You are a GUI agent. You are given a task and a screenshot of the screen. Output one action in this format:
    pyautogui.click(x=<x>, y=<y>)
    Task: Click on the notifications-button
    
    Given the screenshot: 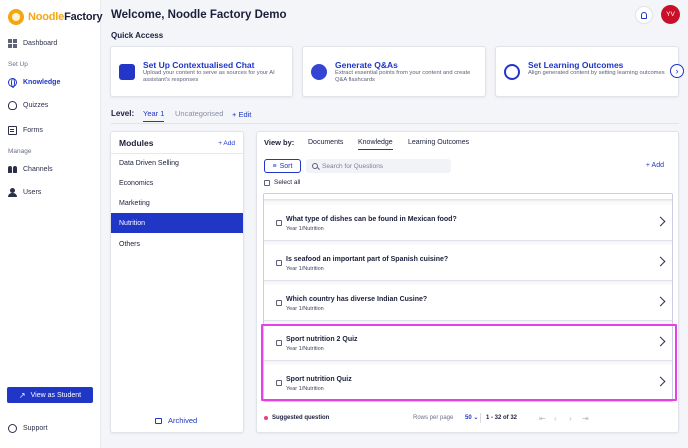 What is the action you would take?
    pyautogui.click(x=644, y=15)
    